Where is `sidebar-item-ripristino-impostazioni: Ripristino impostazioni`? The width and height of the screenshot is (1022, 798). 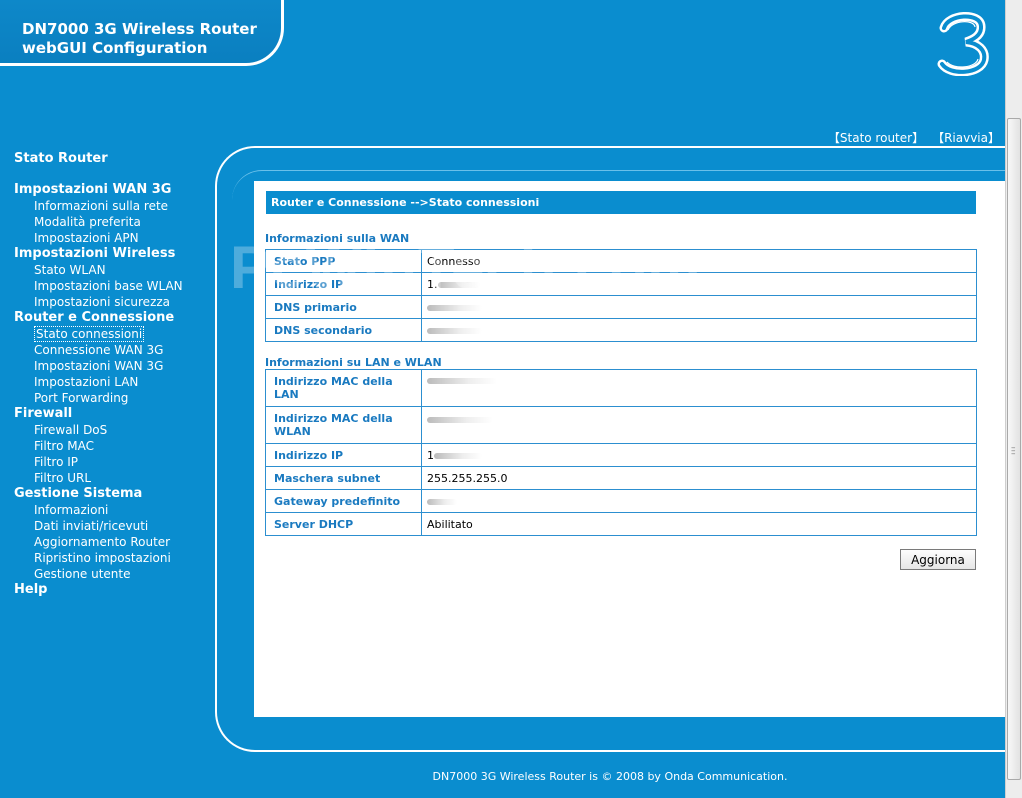
sidebar-item-ripristino-impostazioni: Ripristino impostazioni is located at coordinates (114, 558).